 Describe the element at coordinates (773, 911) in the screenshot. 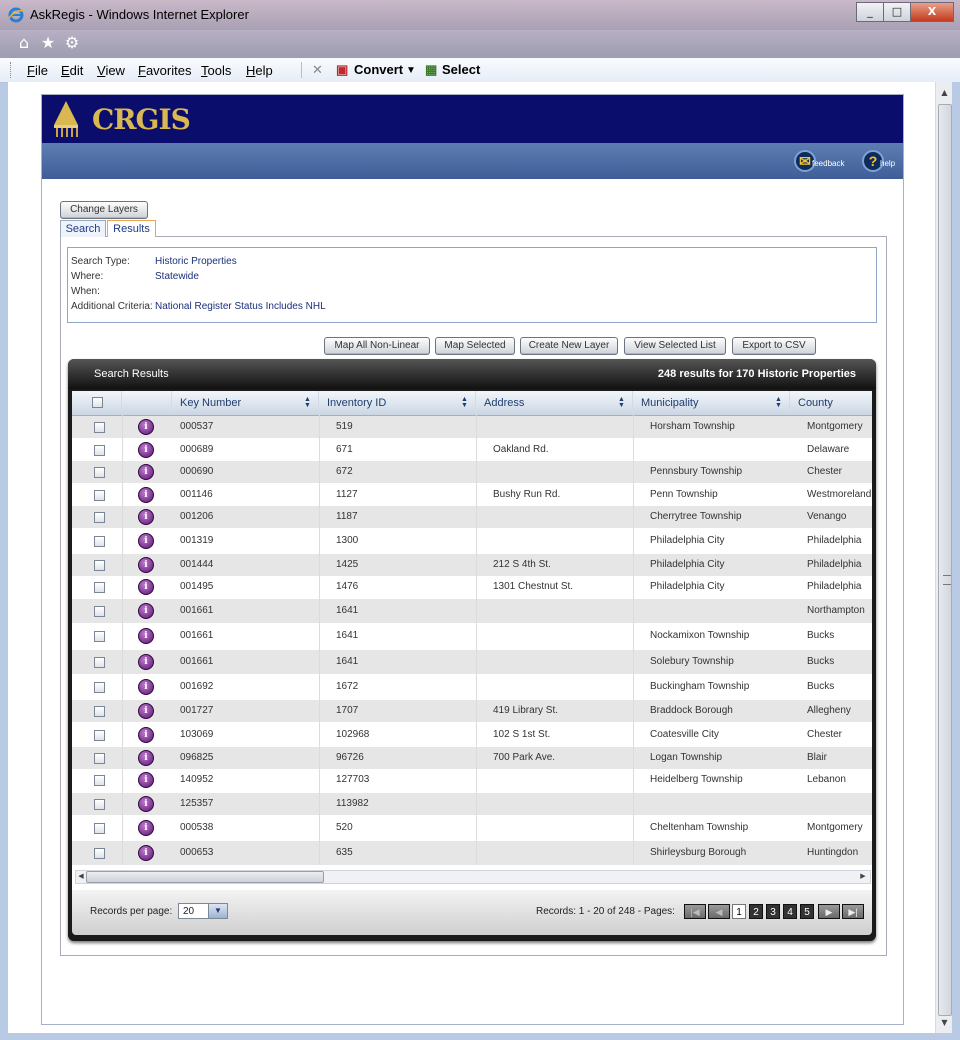

I see `page-3-button: 3` at that location.